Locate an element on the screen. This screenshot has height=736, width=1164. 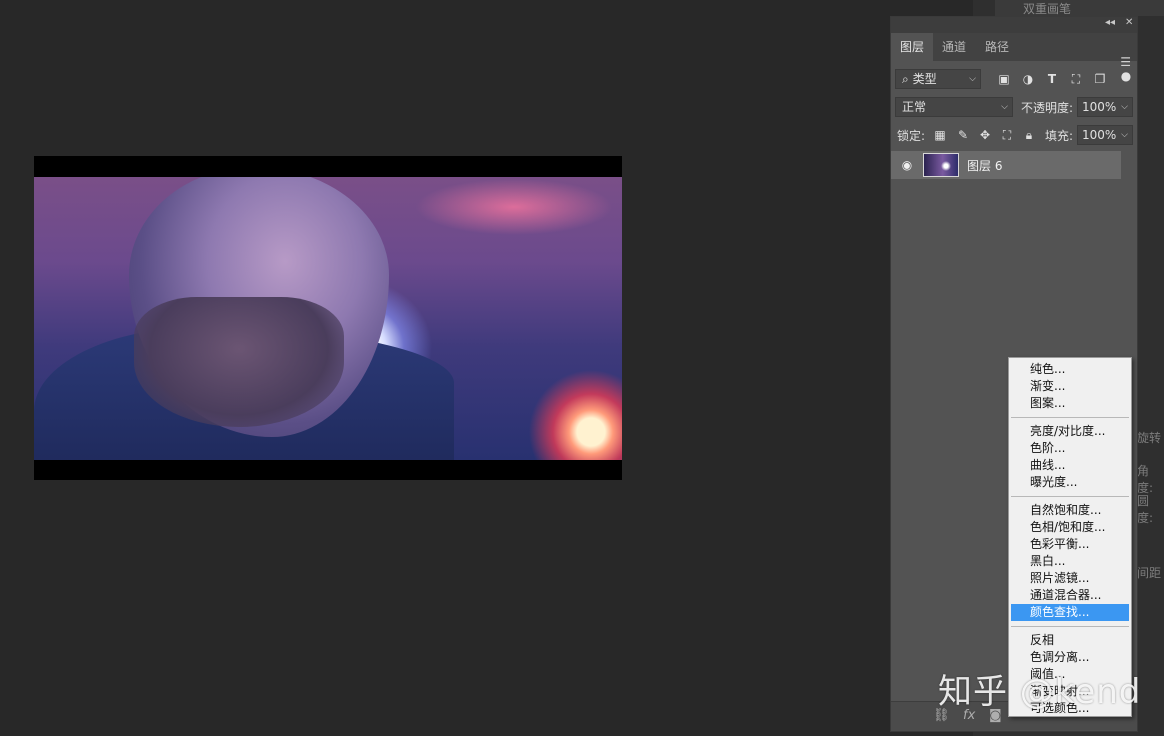
layer-name: 图层 6 is located at coordinates (984, 165).